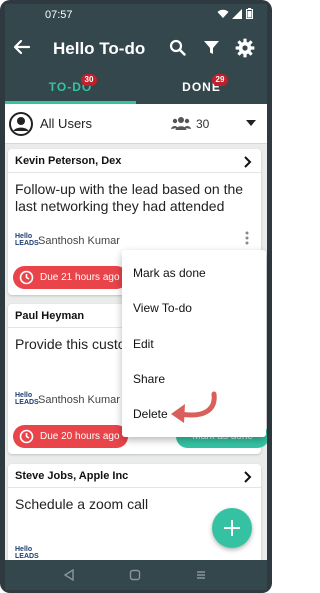 The width and height of the screenshot is (320, 593). Describe the element at coordinates (22, 49) in the screenshot. I see `back-arrow-icon` at that location.